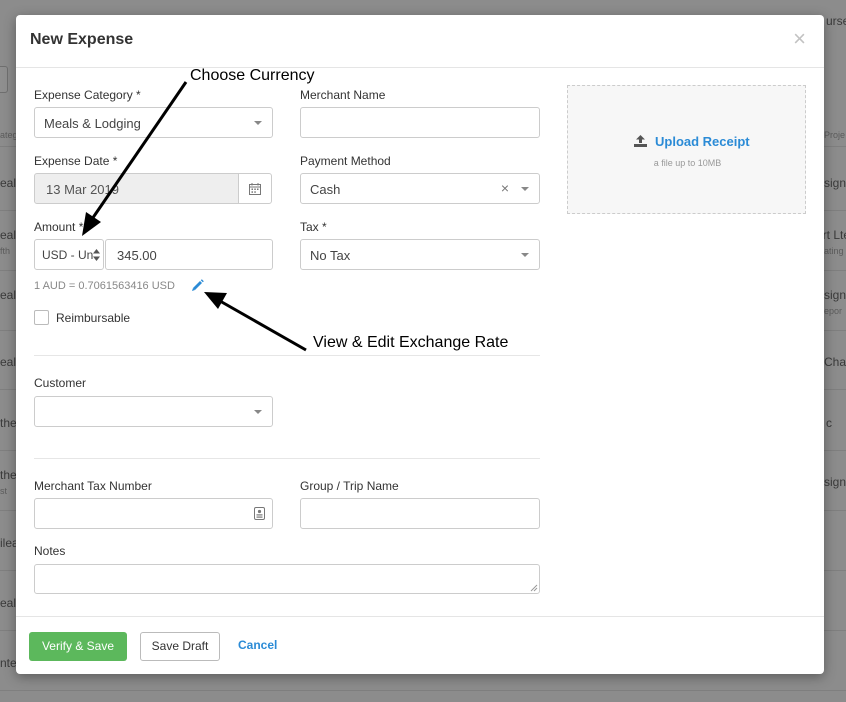 This screenshot has height=702, width=846. Describe the element at coordinates (330, 255) in the screenshot. I see `tax-value: No Tax` at that location.